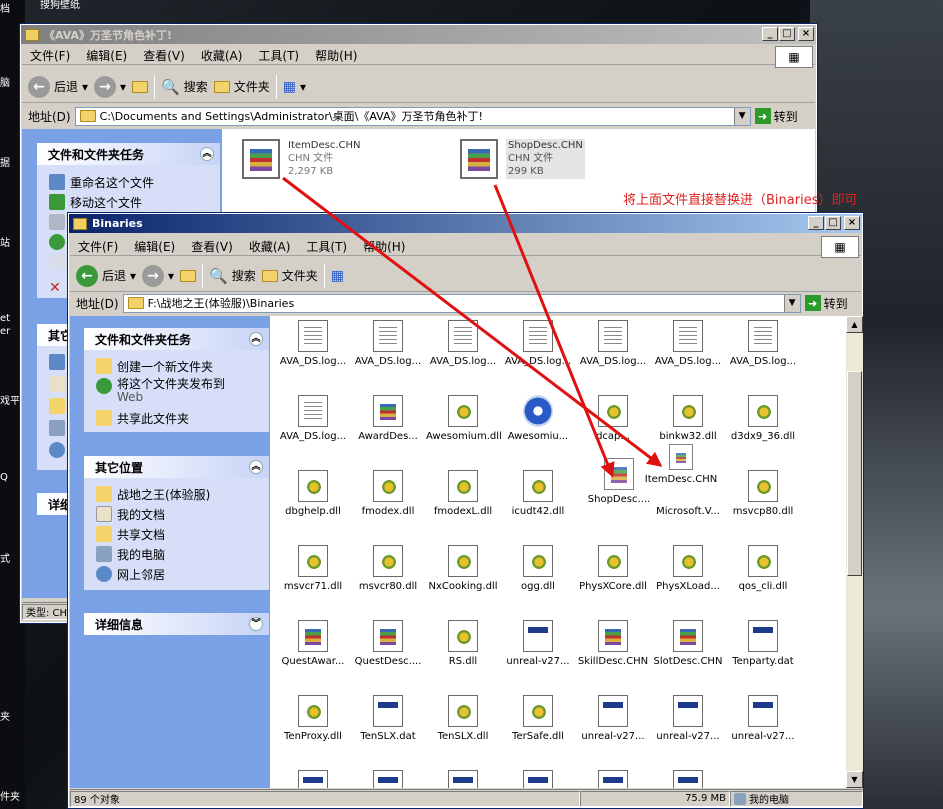  Describe the element at coordinates (5, 557) in the screenshot. I see `desktop-icon-label: 式` at that location.